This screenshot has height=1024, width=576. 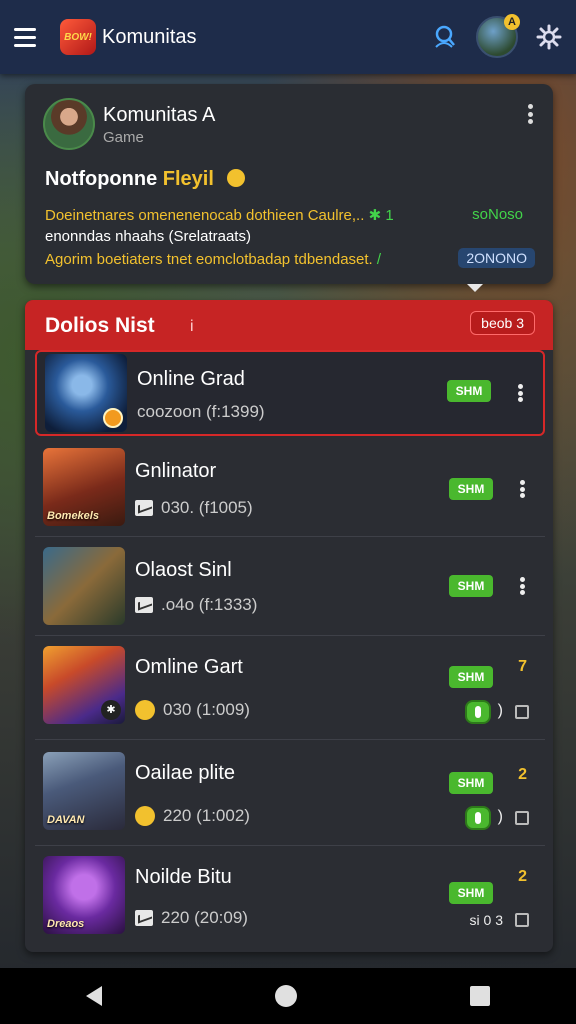 What do you see at coordinates (194, 508) in the screenshot?
I see `game-meta: 030. (f1005)` at bounding box center [194, 508].